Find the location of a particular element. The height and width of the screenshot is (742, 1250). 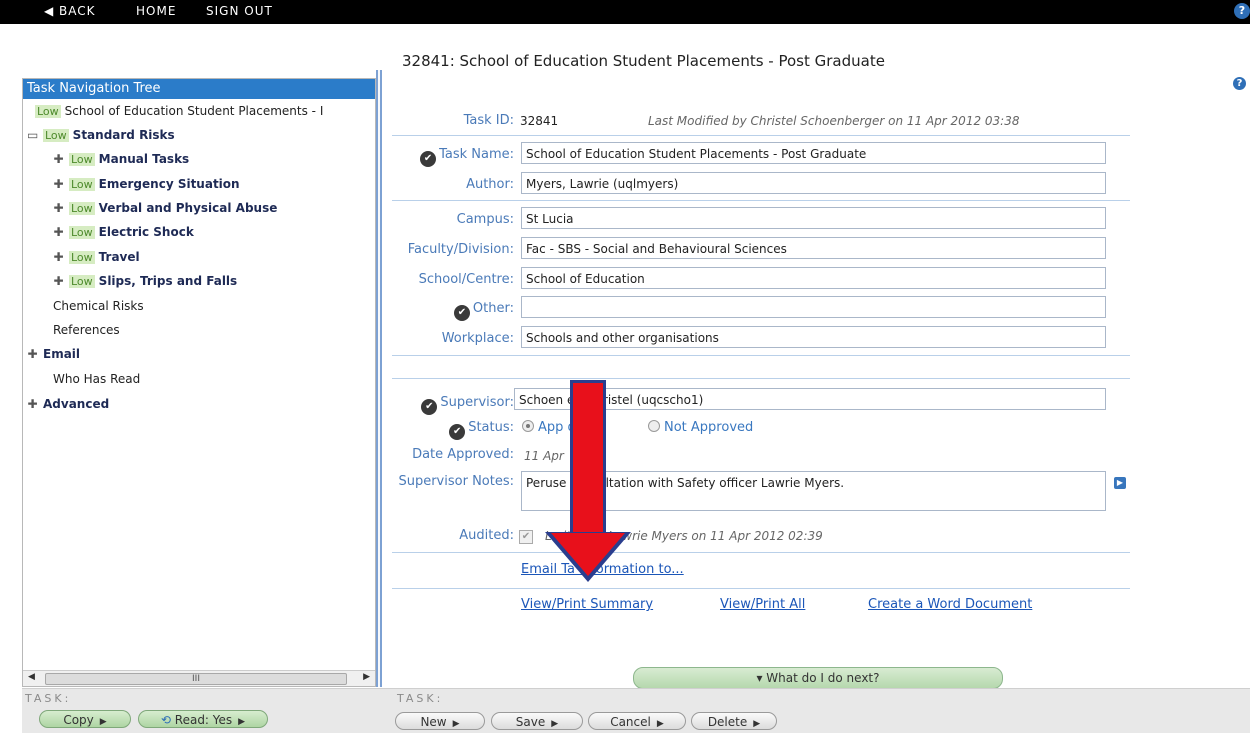

tree-label: Manual Tasks is located at coordinates (144, 159).